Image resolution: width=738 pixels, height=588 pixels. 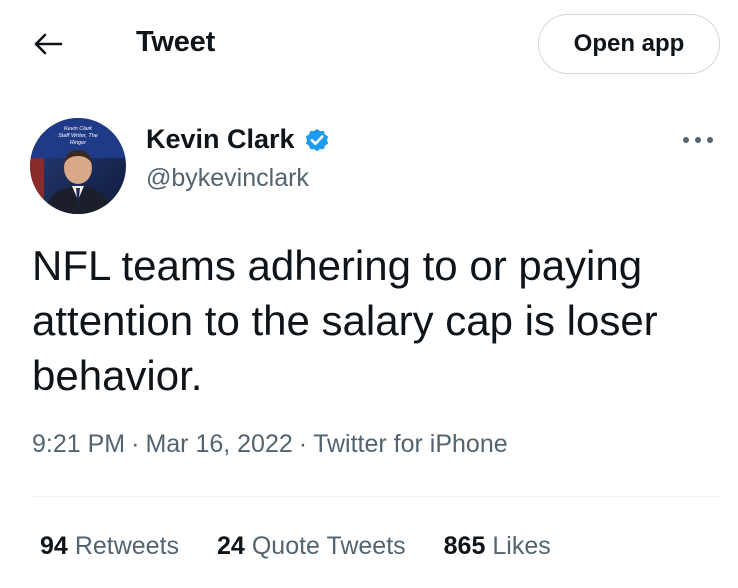 I want to click on likes-stat: 865 Likes, so click(x=497, y=546).